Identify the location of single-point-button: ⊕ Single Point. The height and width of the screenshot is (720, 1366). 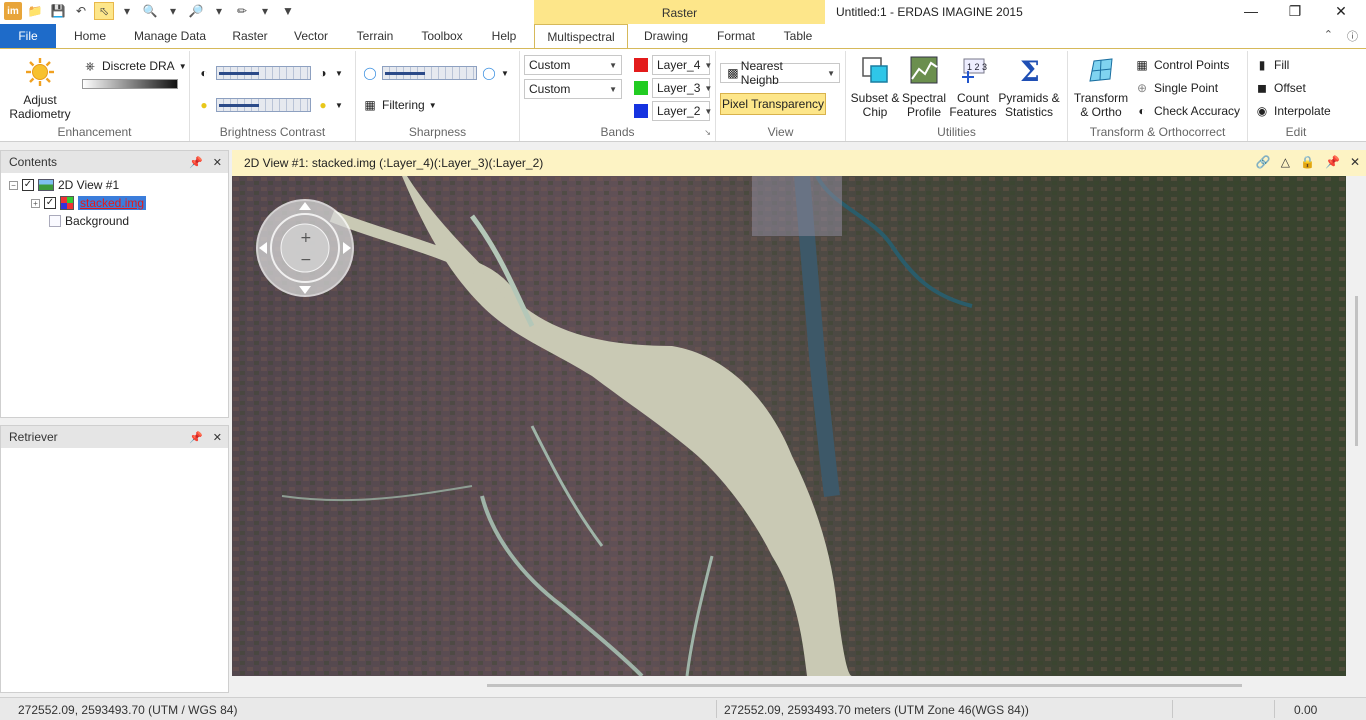
(1176, 88).